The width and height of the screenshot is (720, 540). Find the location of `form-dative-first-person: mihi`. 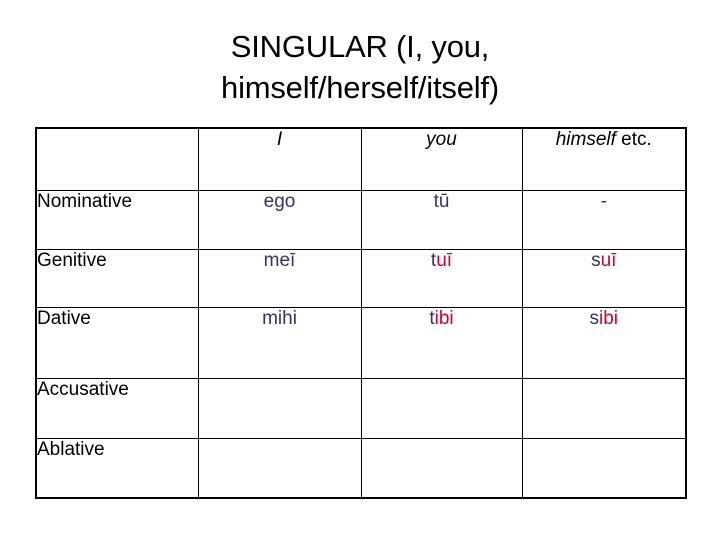

form-dative-first-person: mihi is located at coordinates (279, 343).